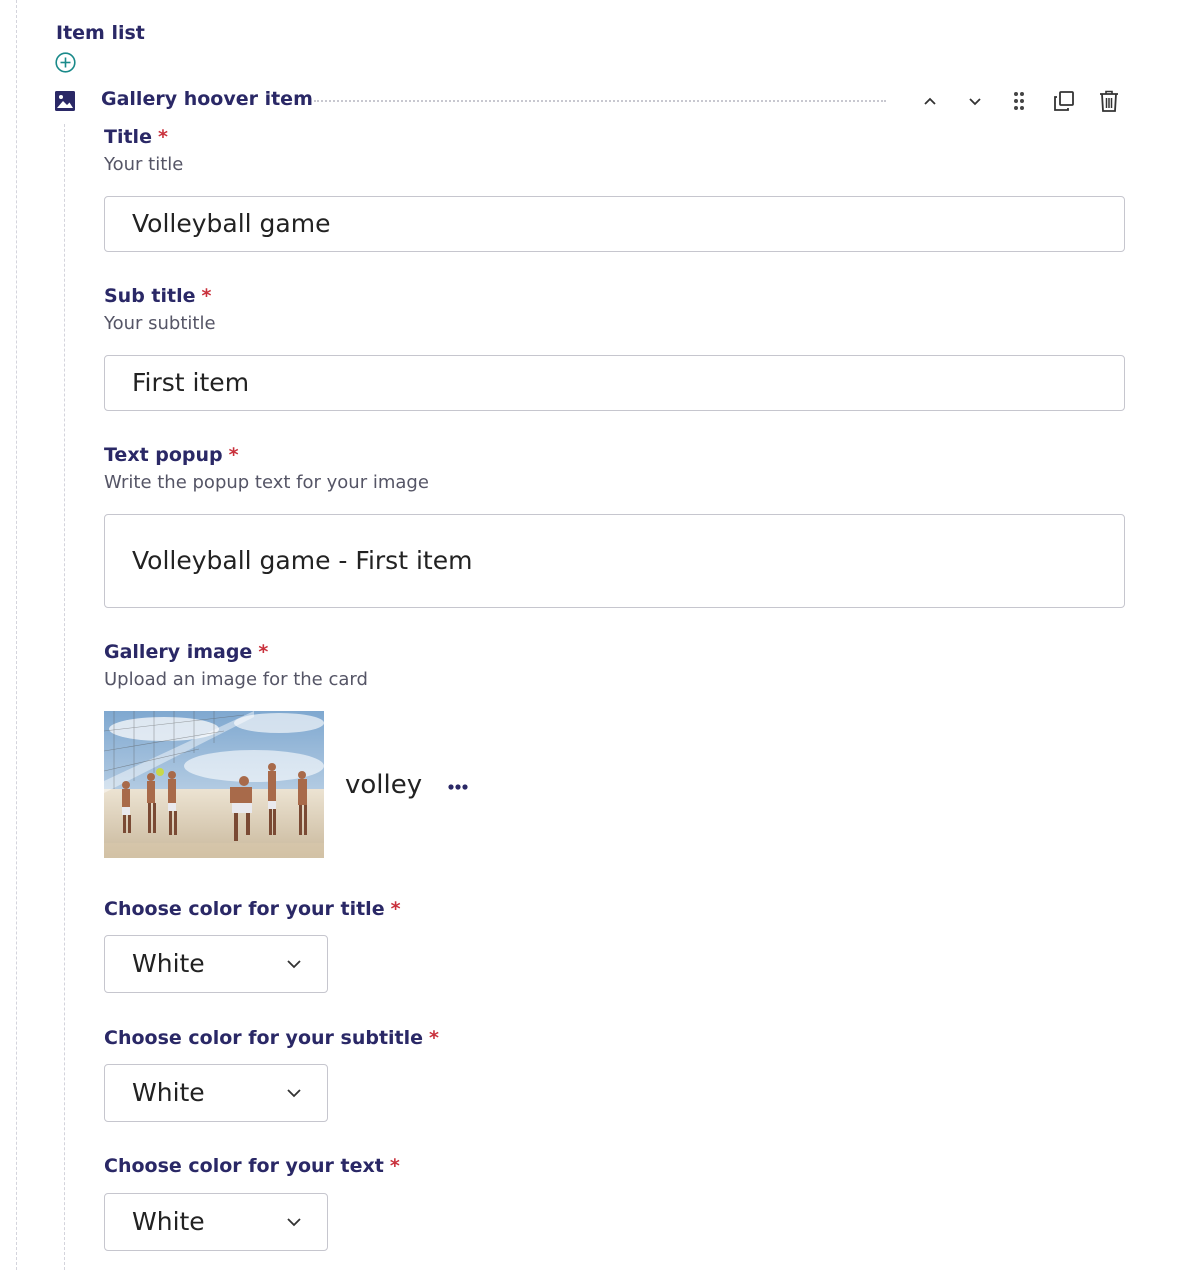  Describe the element at coordinates (216, 964) in the screenshot. I see `title-color-select: White` at that location.